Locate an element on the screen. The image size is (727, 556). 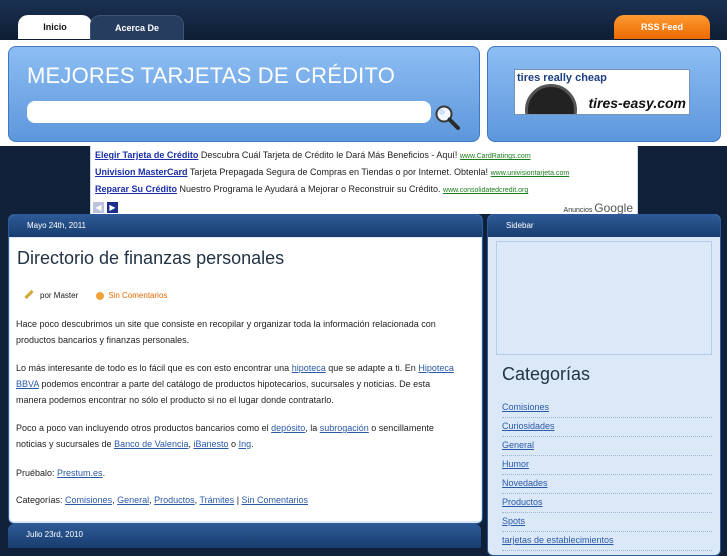
sidebar-category-link: tarjetas de establecimientos is located at coordinates (558, 540).